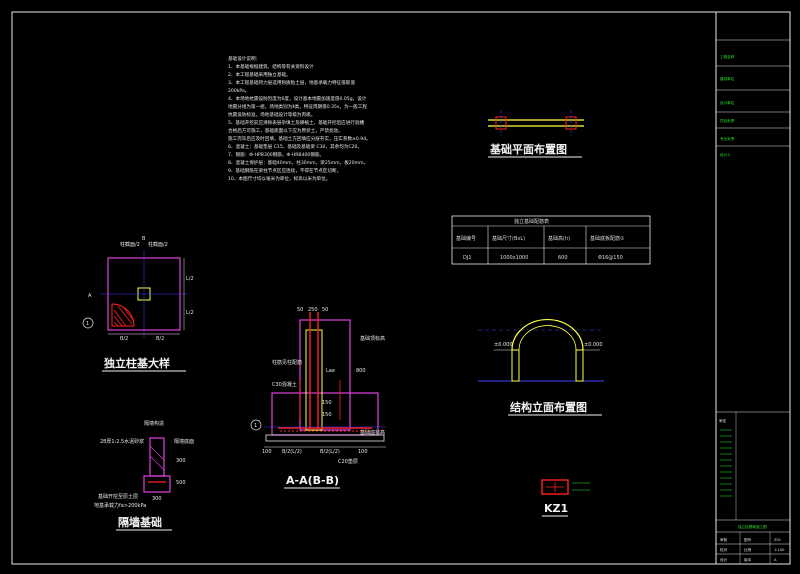 The height and width of the screenshot is (574, 800). Describe the element at coordinates (775, 560) in the screenshot. I see `title-code: A` at that location.